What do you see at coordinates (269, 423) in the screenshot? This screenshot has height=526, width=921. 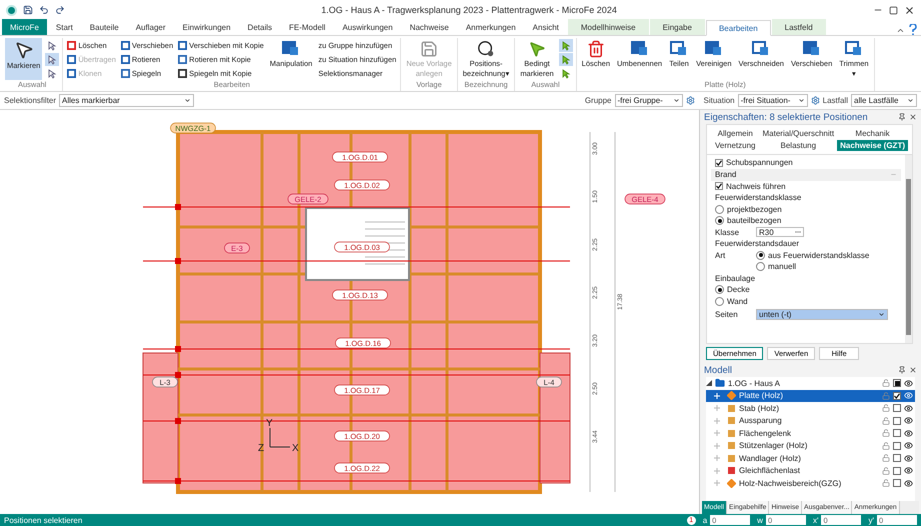 I see `axis-label: Y` at bounding box center [269, 423].